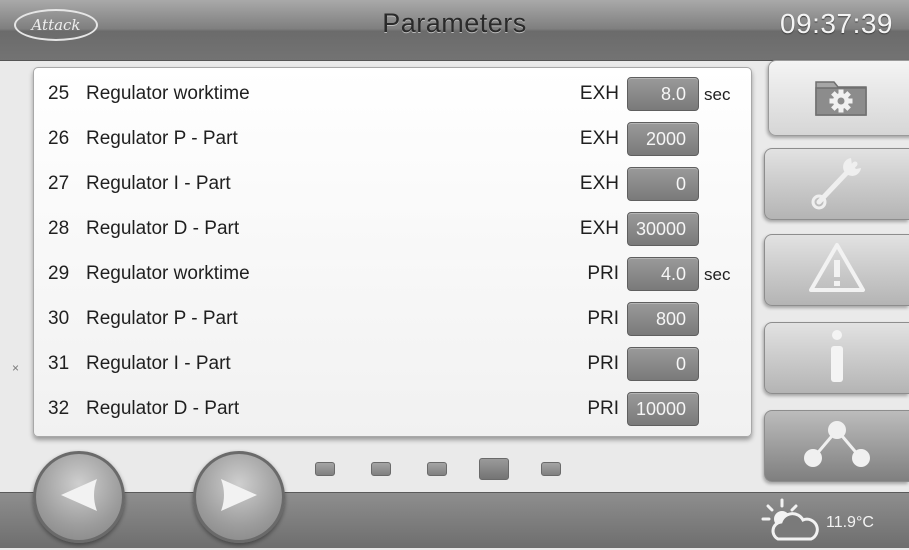 This screenshot has width=909, height=550. I want to click on parameter-row: 31 Regulator I - Part PRI 0, so click(392, 364).